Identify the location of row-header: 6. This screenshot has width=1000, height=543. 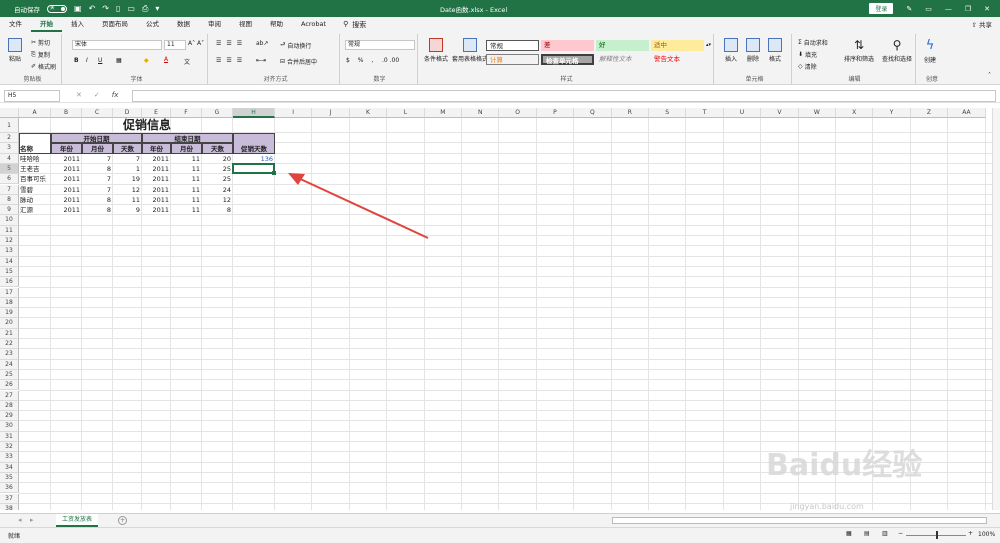
(9, 179).